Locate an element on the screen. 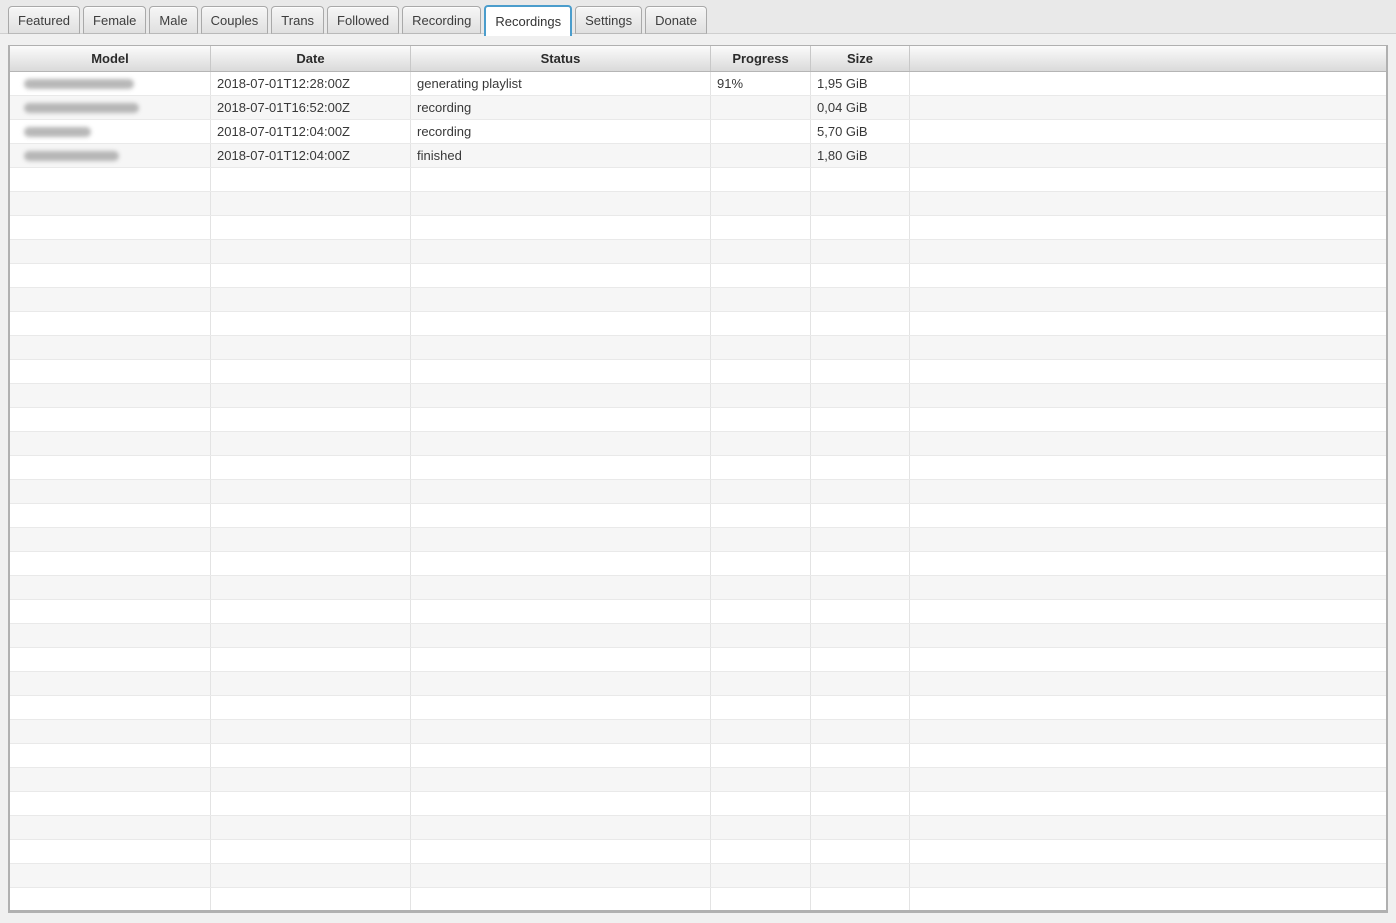  table-row: 2018-07-01T12:04:00Z recording 5,70 GiB is located at coordinates (698, 132).